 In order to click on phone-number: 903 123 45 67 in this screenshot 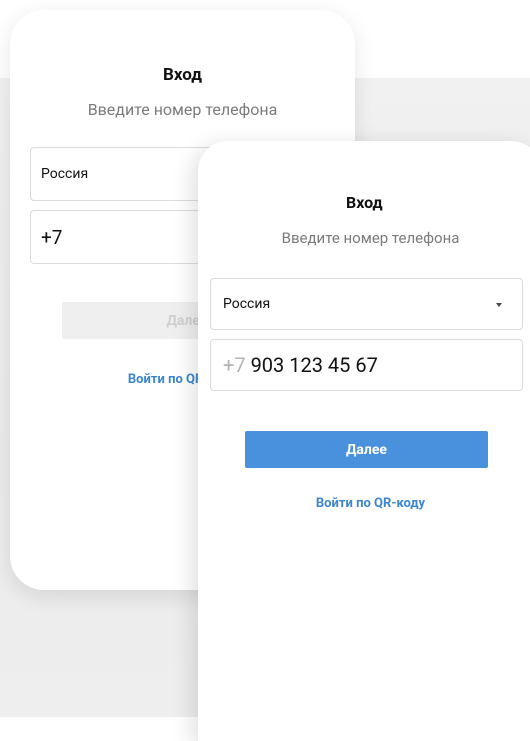, I will do `click(314, 365)`.